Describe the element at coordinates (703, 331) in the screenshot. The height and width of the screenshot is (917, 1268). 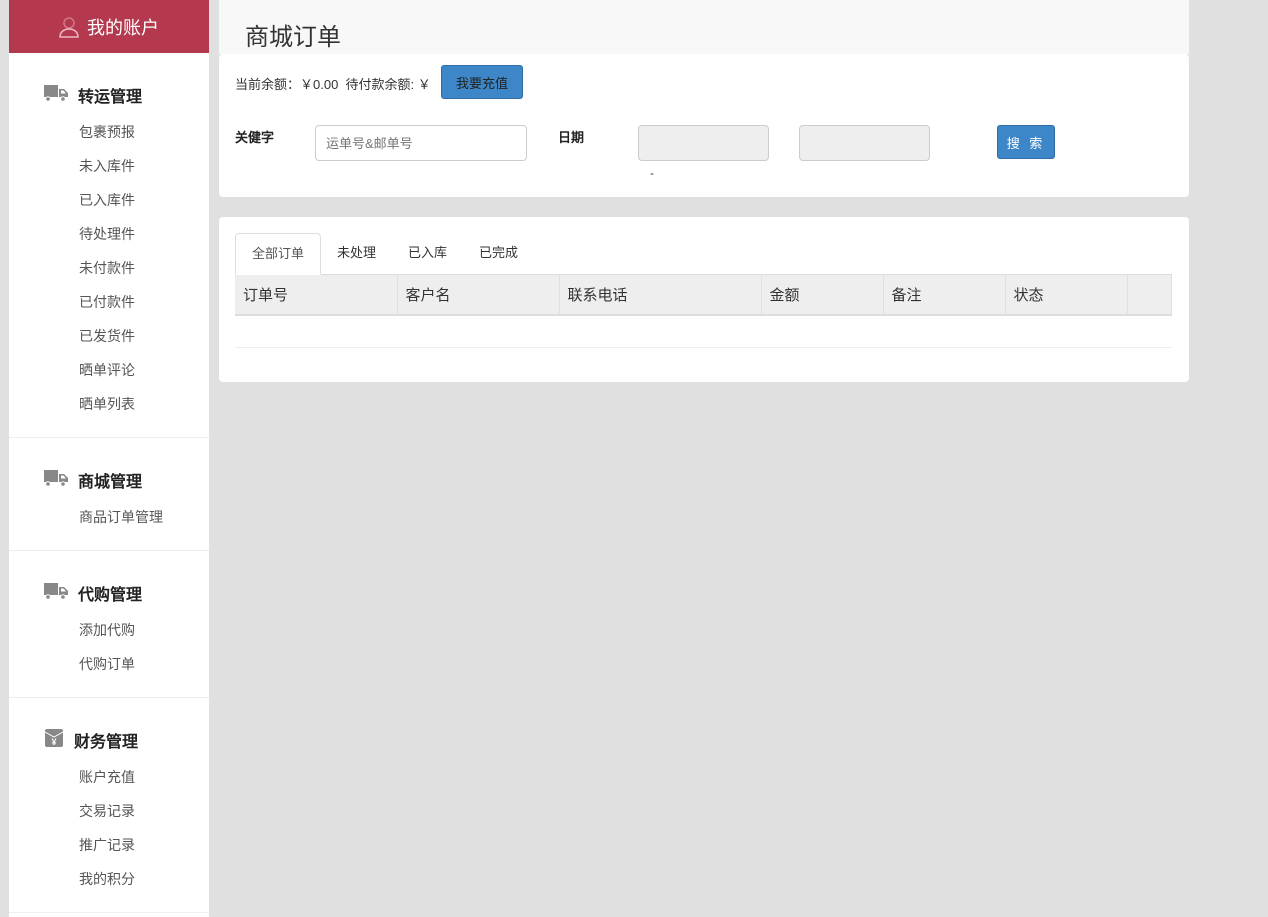
I see `empty-row` at that location.